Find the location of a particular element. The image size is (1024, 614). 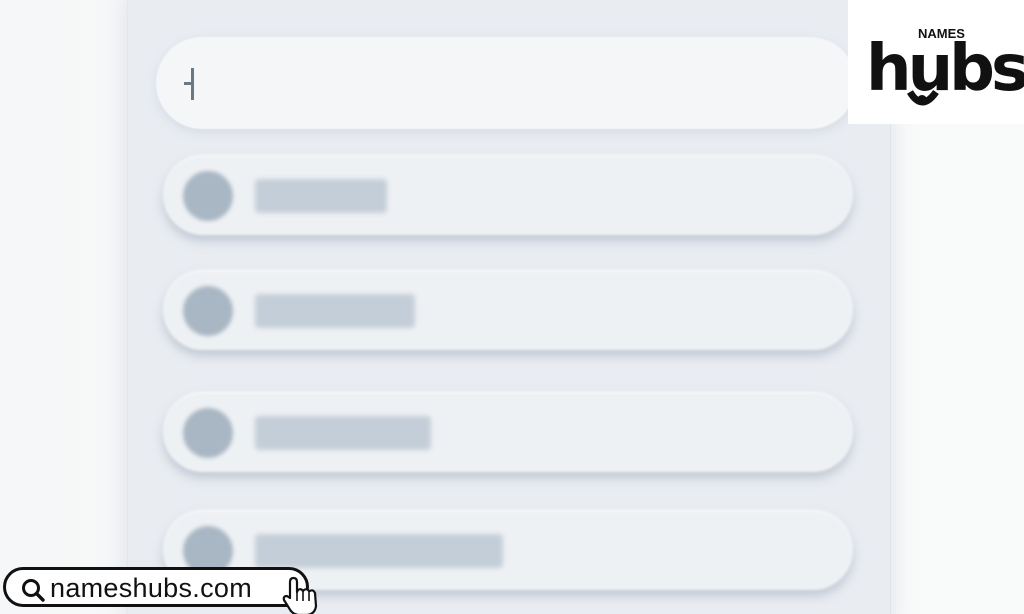

brand-logo: NAMES hubs is located at coordinates (936, 62).